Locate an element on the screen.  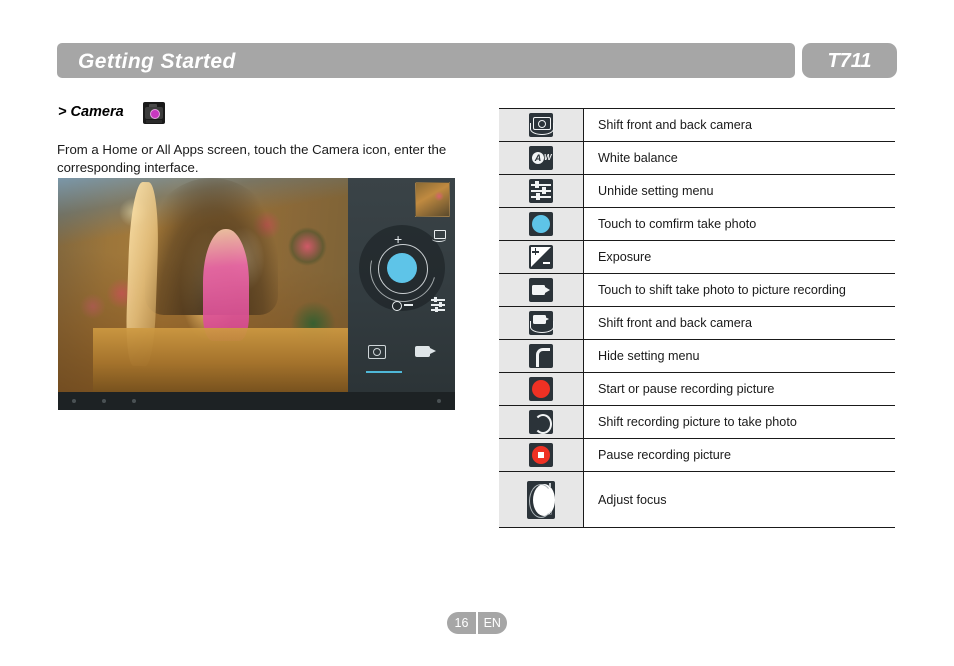
record-button-icon is located at coordinates (541, 389).